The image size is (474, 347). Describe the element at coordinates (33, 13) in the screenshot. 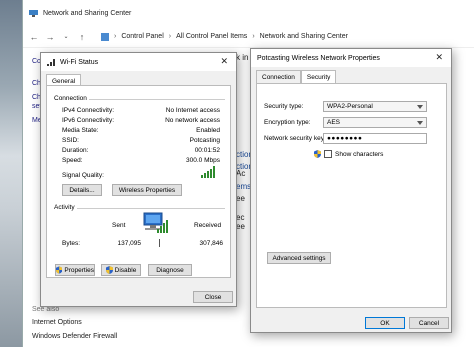

I see `network-icon` at that location.